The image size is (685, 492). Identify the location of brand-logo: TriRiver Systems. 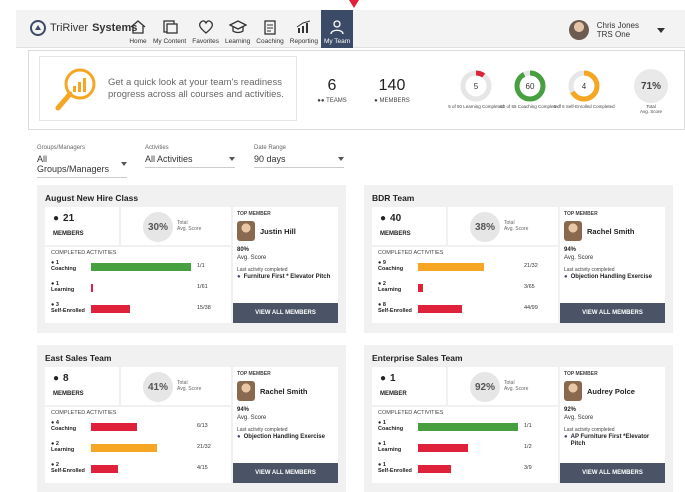
(83, 28).